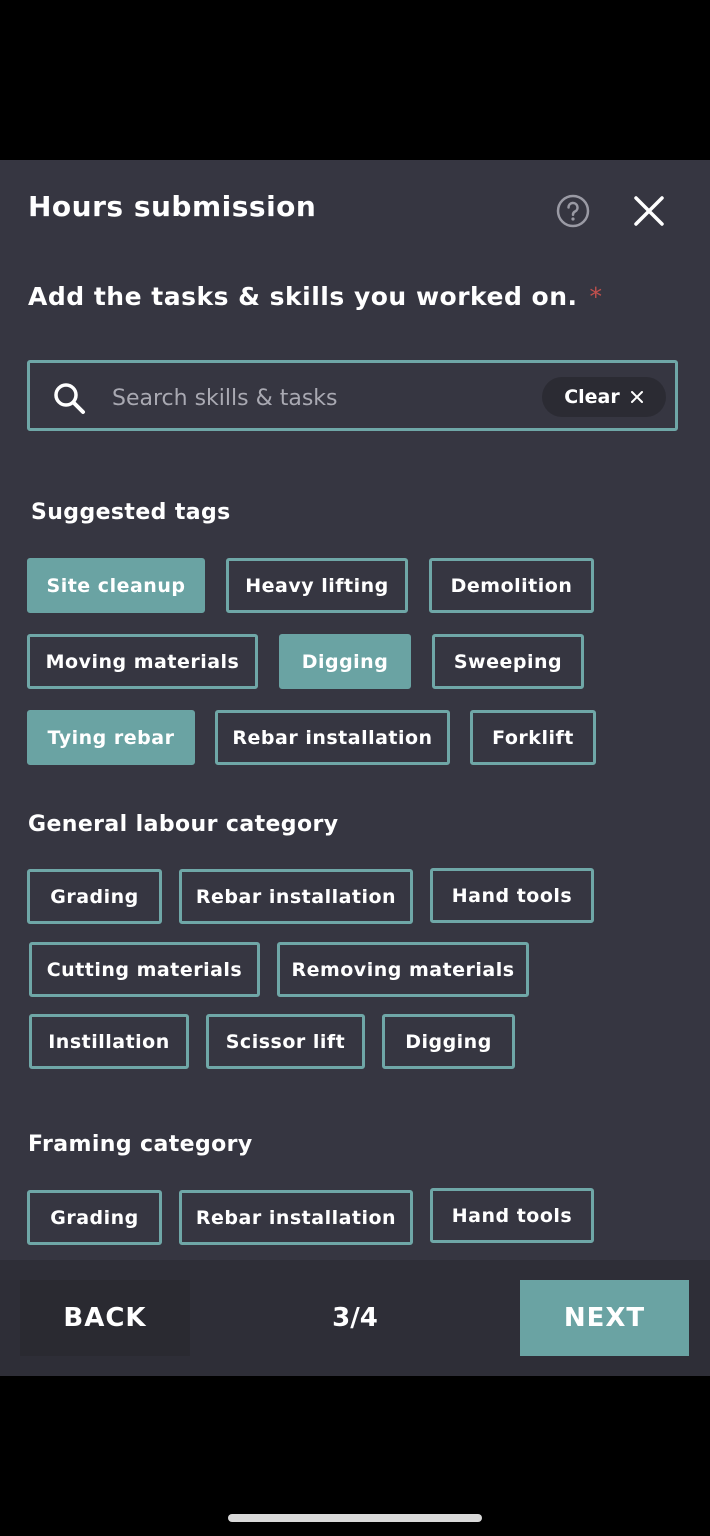 The width and height of the screenshot is (710, 1536). What do you see at coordinates (285, 1041) in the screenshot?
I see `tag-scissor-lift: Scissor lift` at bounding box center [285, 1041].